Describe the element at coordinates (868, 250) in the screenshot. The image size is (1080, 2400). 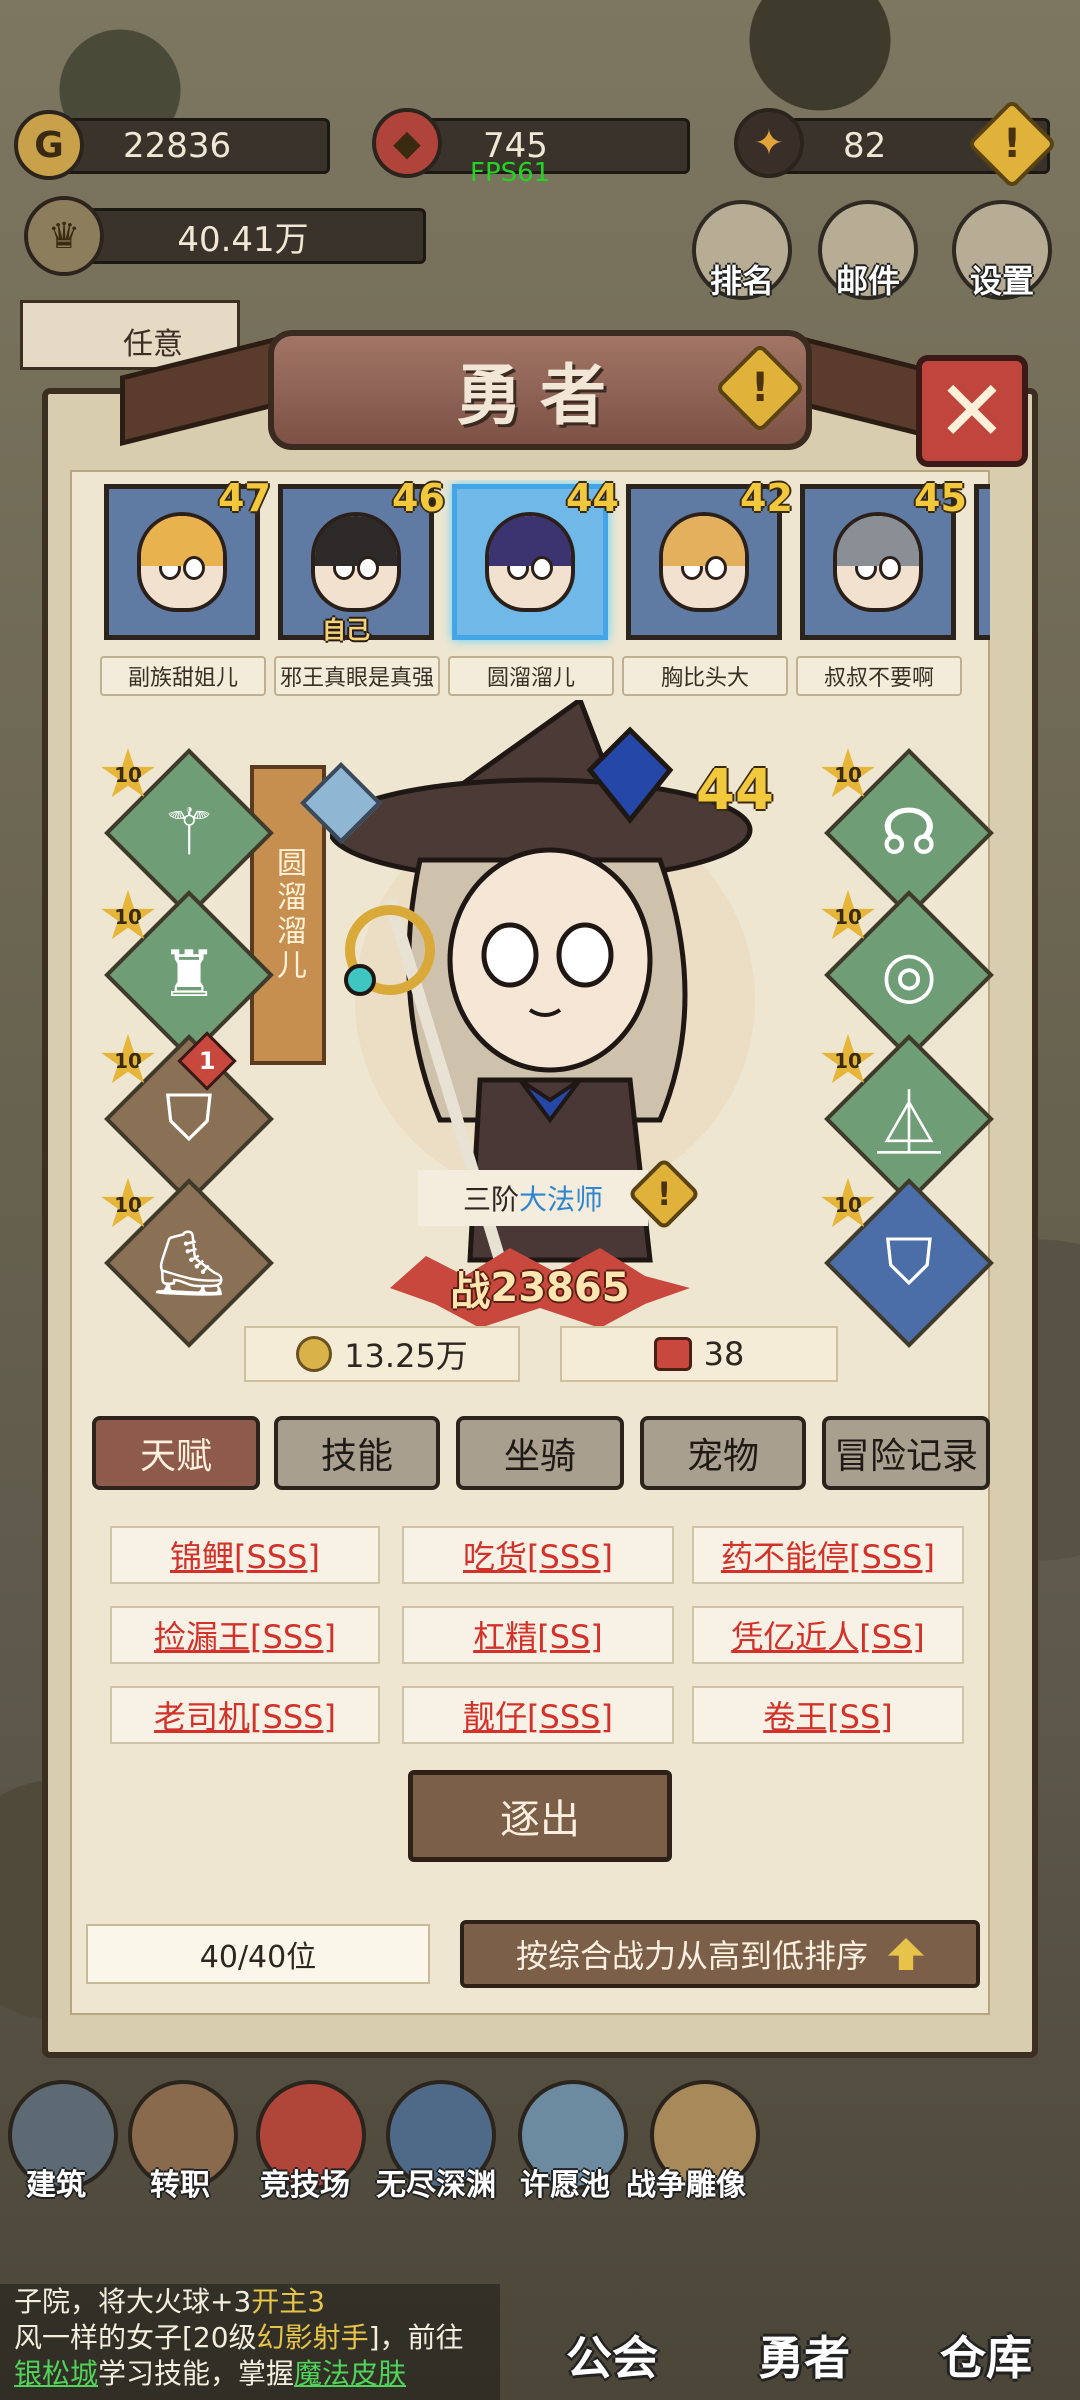
I see `mail-button: 邮件` at that location.